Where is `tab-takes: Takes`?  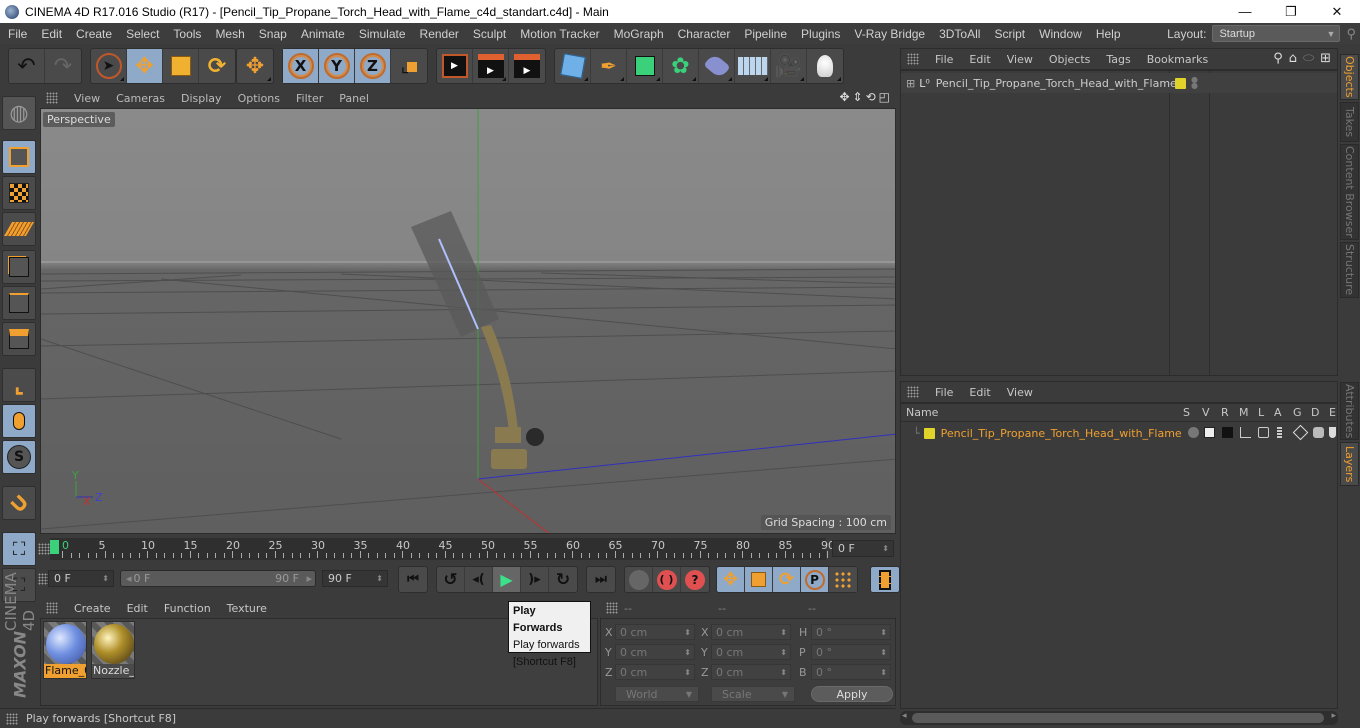
tab-takes: Takes is located at coordinates (1349, 122).